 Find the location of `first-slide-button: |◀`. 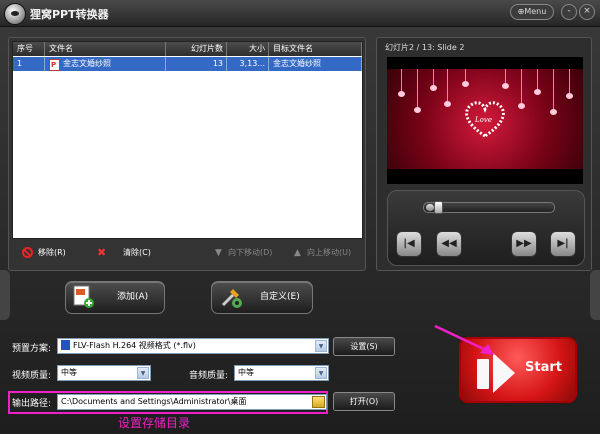

first-slide-button: |◀ is located at coordinates (409, 244).